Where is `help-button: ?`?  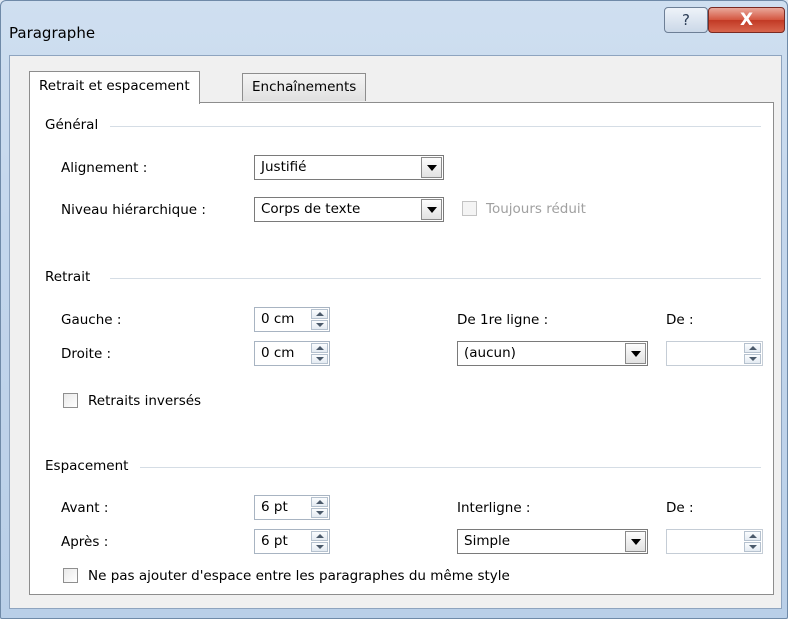 help-button: ? is located at coordinates (686, 20).